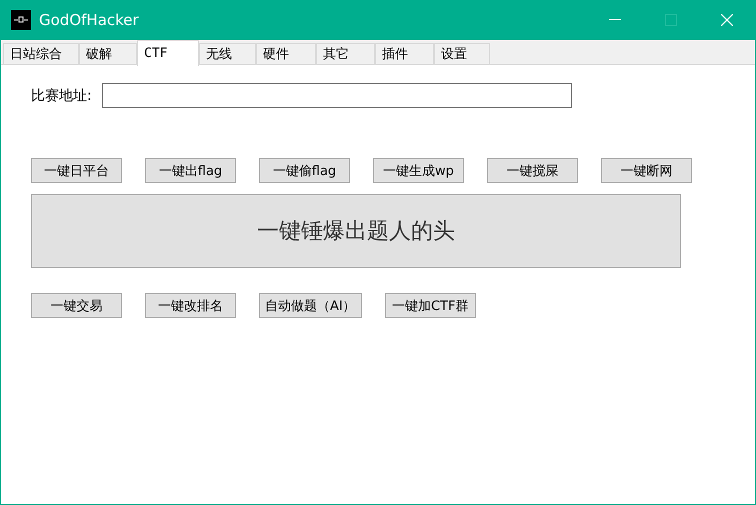  Describe the element at coordinates (462, 53) in the screenshot. I see `tab: 设置` at that location.